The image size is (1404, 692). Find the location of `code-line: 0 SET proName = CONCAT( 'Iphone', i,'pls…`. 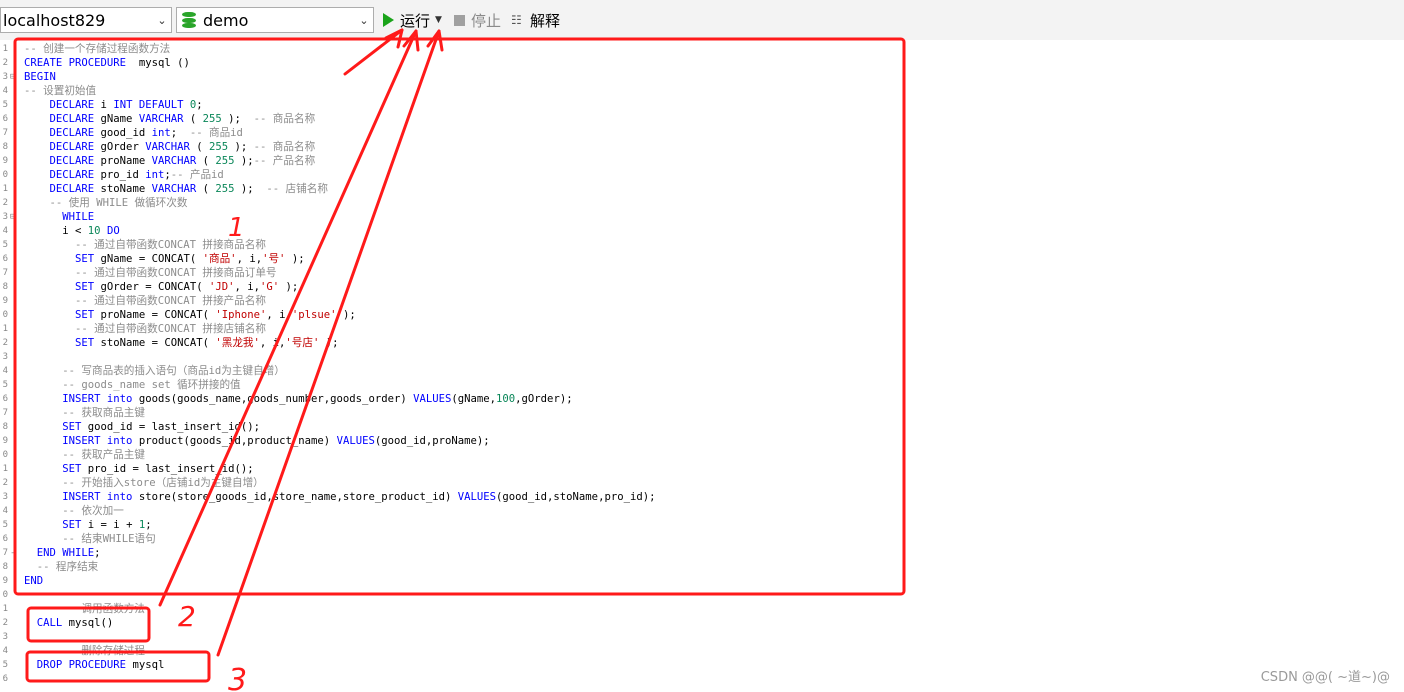

code-line: 0 SET proName = CONCAT( 'Iphone', i,'pls… is located at coordinates (700, 315).